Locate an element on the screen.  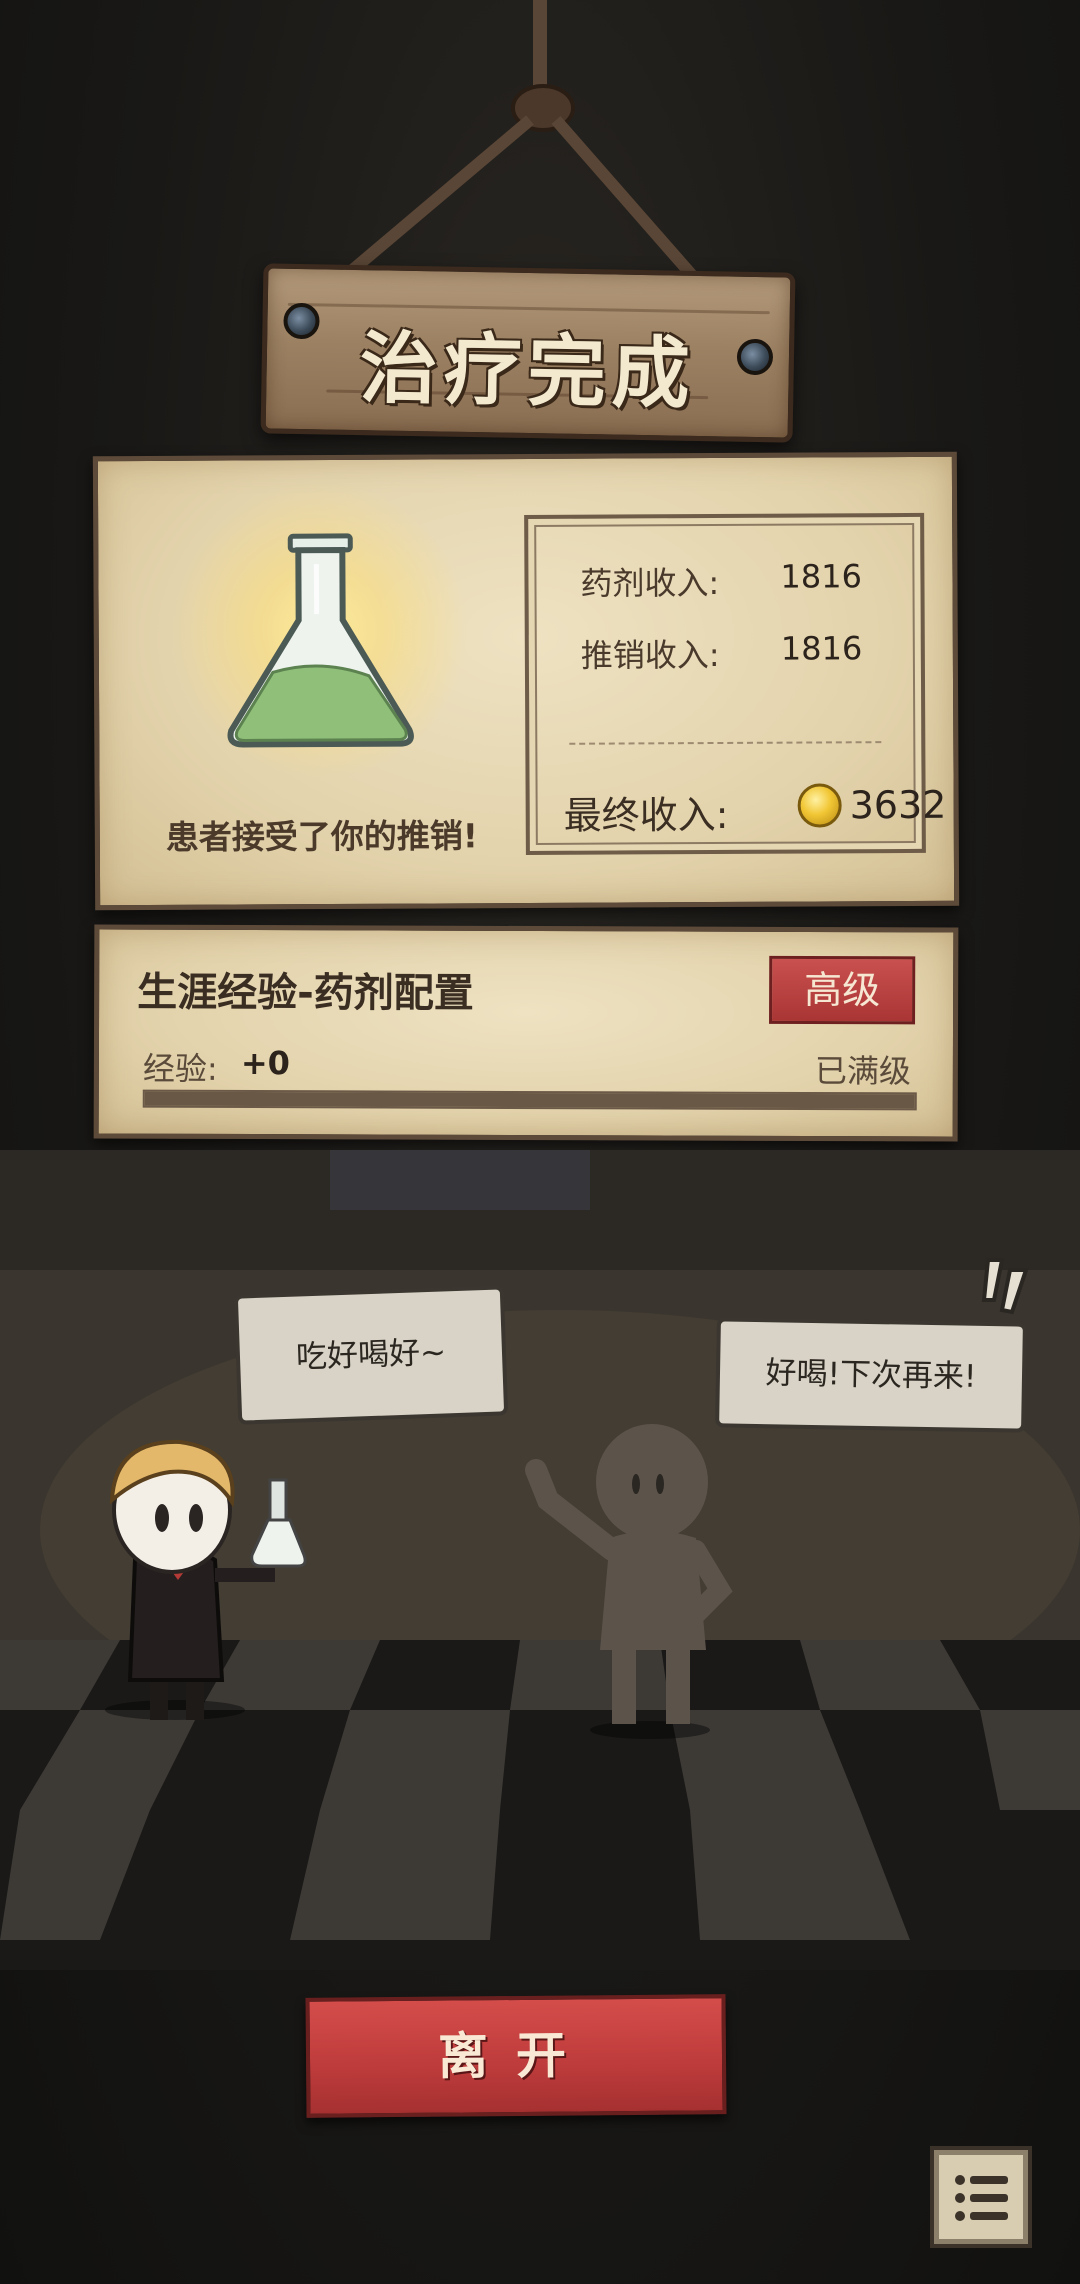
potion-income-label: 药剂收入: is located at coordinates (650, 583).